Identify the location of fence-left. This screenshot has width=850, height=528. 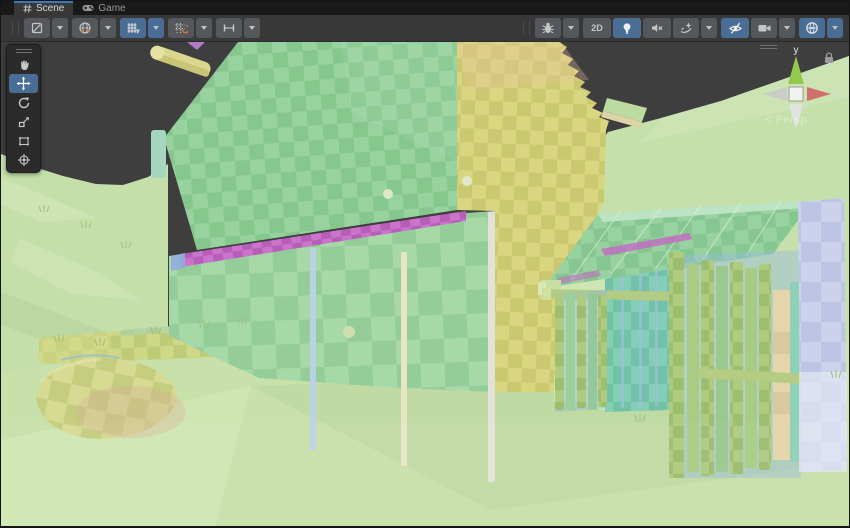
(581, 351).